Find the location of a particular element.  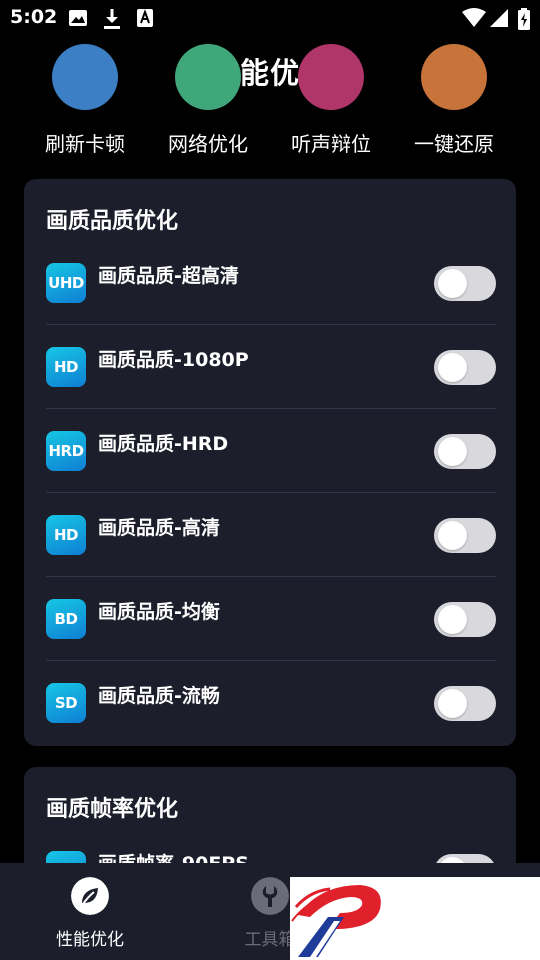

status-time: 5:02 is located at coordinates (34, 17).